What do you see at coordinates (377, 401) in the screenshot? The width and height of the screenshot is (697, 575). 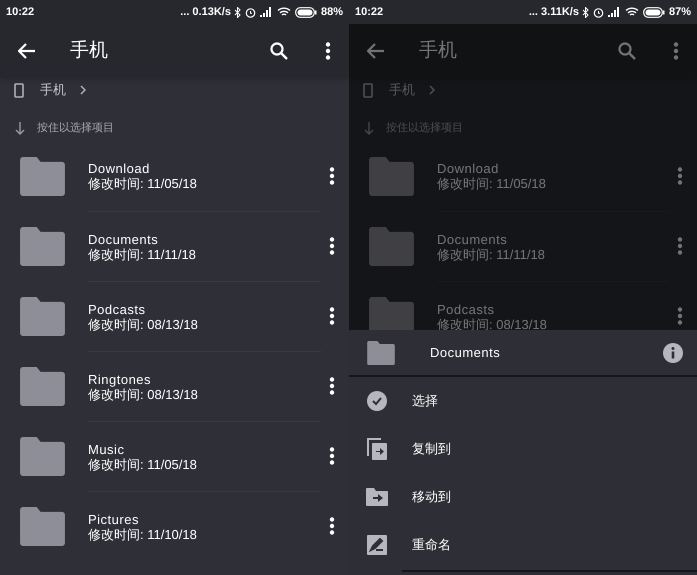 I see `check-circle-icon` at bounding box center [377, 401].